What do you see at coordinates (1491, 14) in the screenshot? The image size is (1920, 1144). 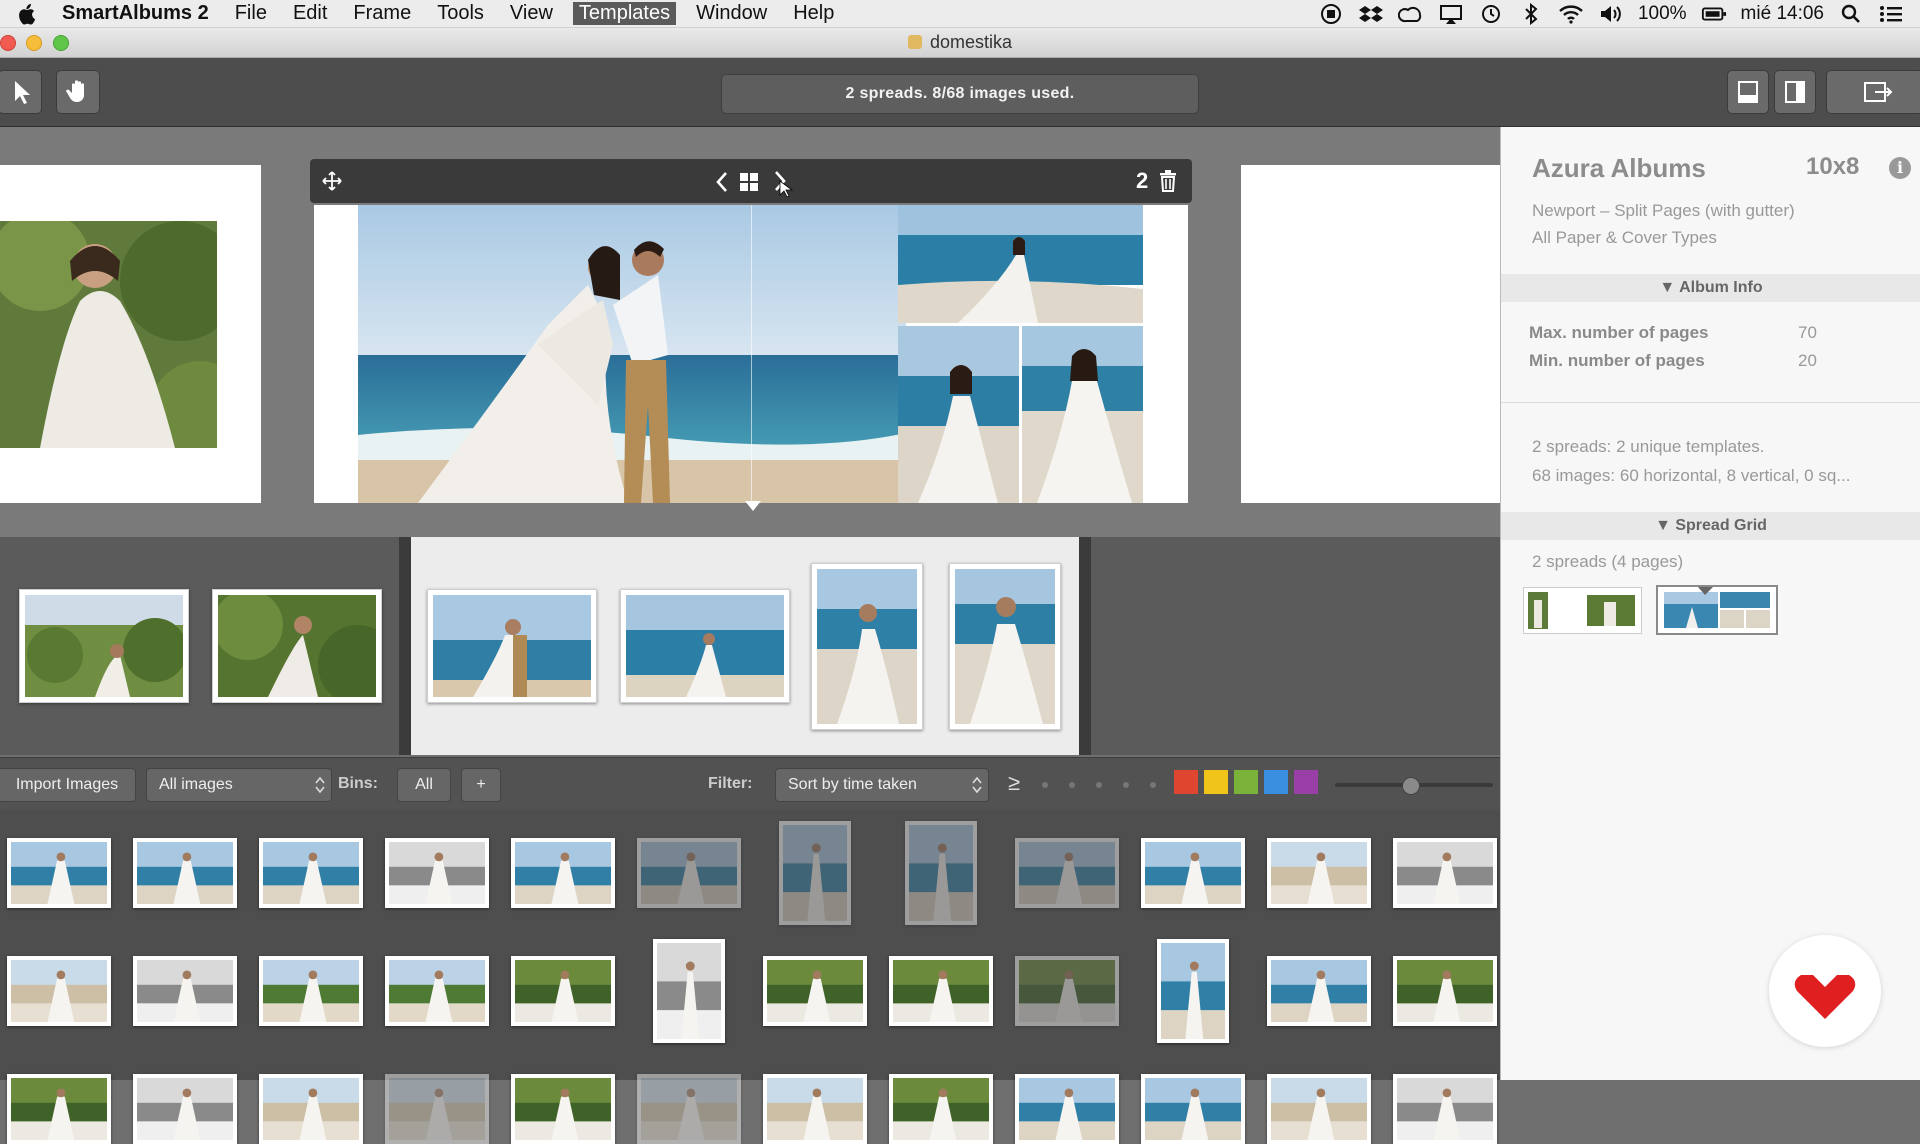 I see `time-machine-icon` at bounding box center [1491, 14].